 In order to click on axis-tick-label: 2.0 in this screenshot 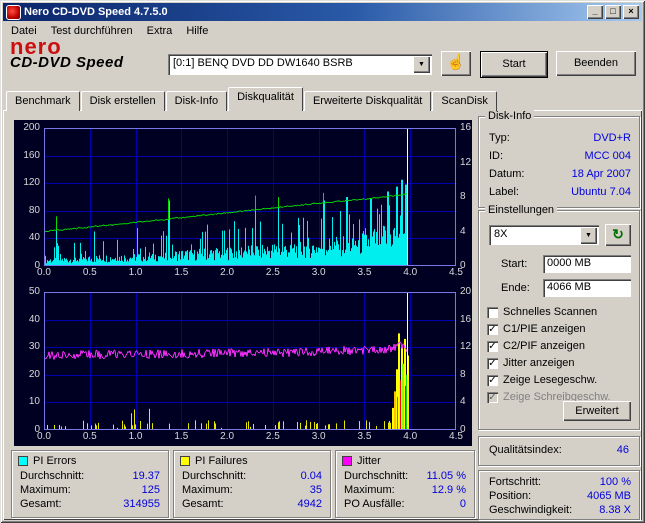, I will do `click(227, 436)`.